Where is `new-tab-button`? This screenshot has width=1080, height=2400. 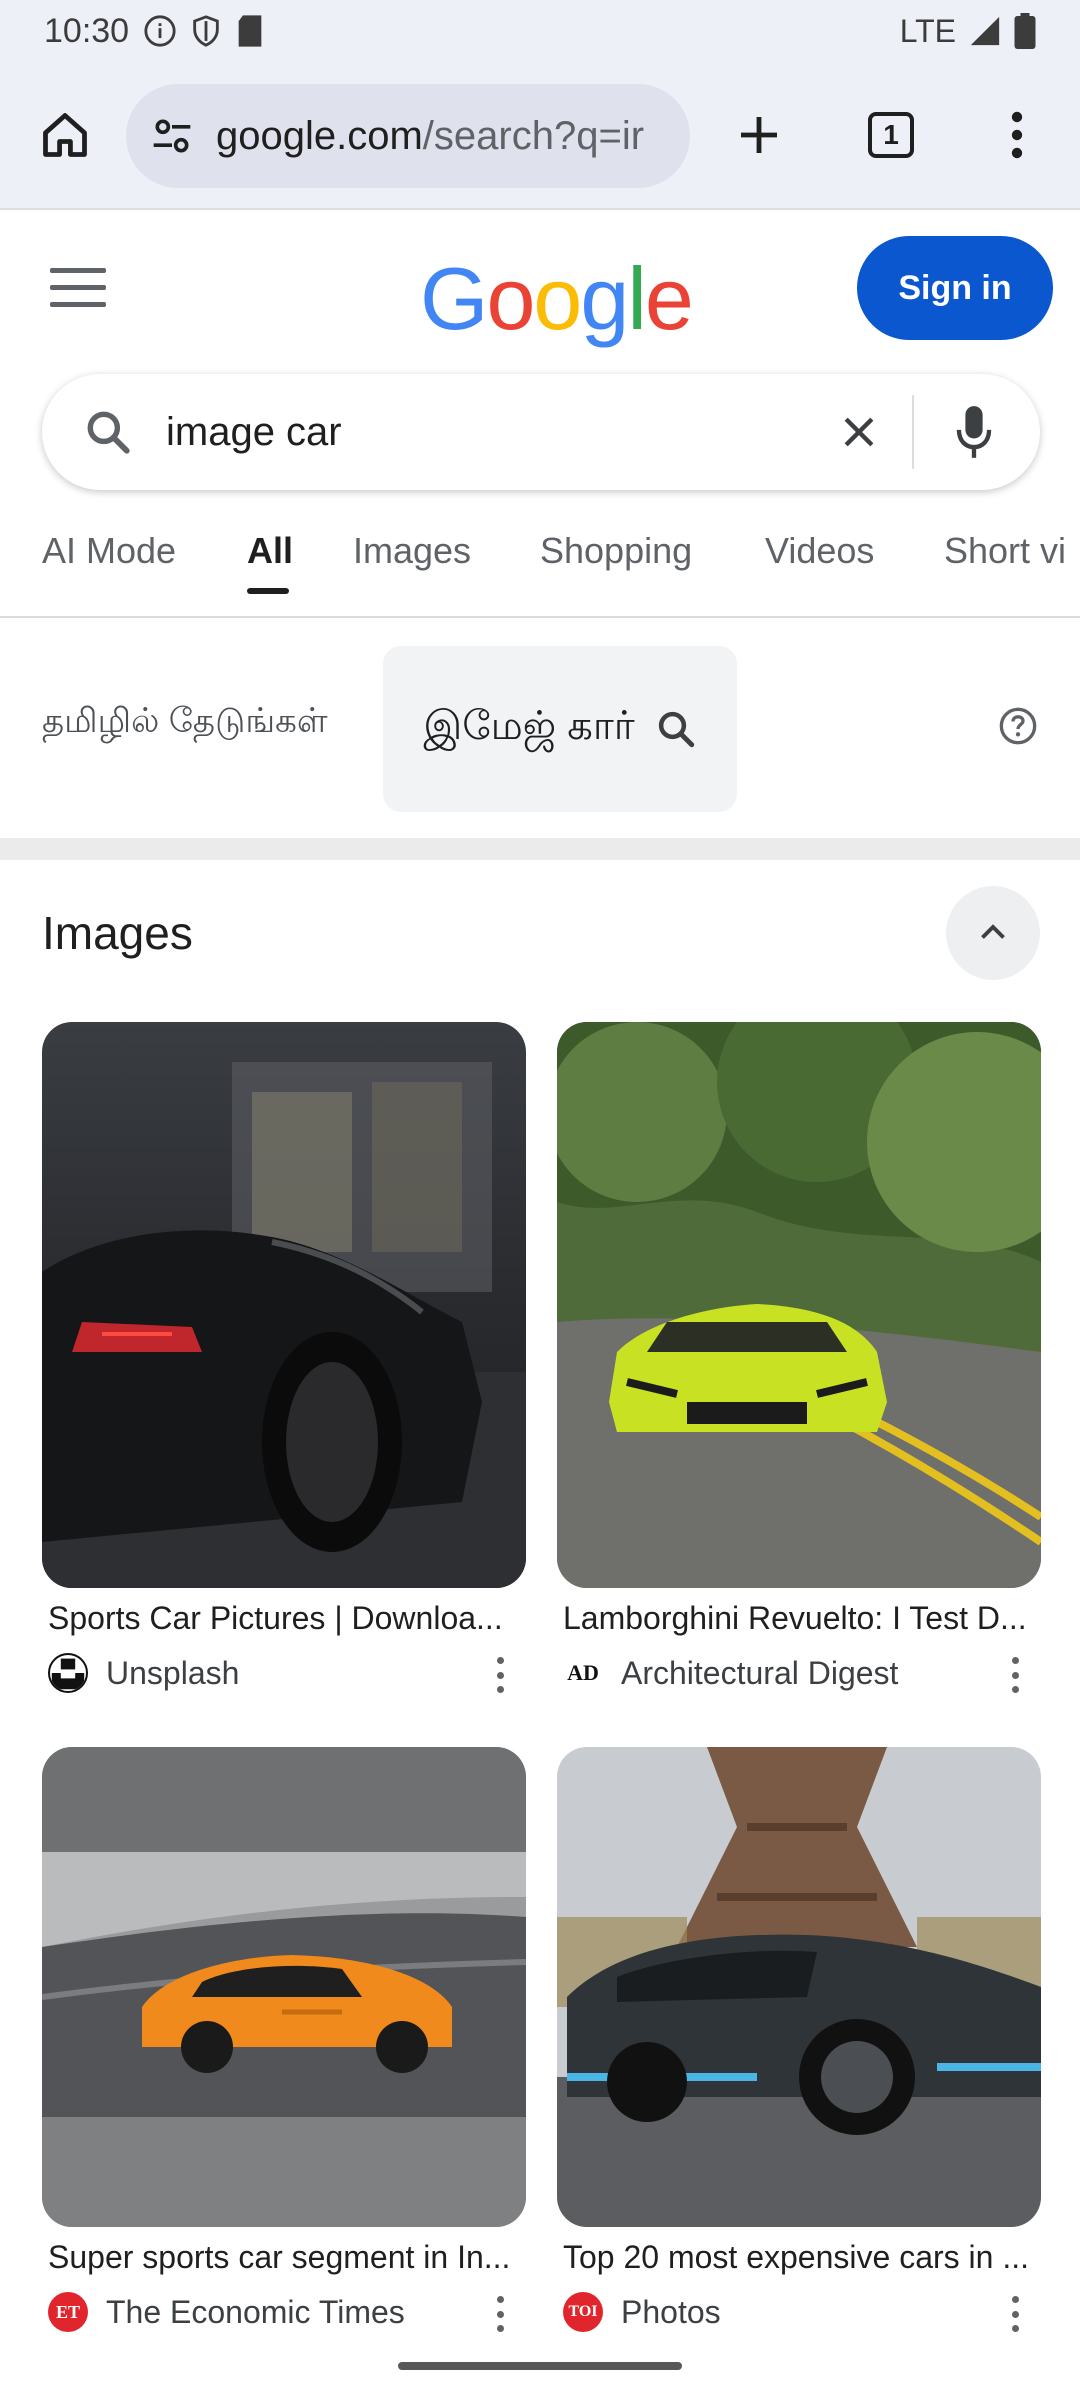
new-tab-button is located at coordinates (759, 135).